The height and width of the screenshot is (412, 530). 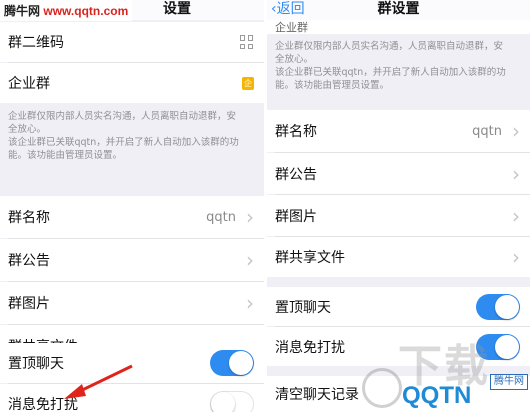 I want to click on row-group-files: 群共享文件 ›, so click(x=398, y=257).